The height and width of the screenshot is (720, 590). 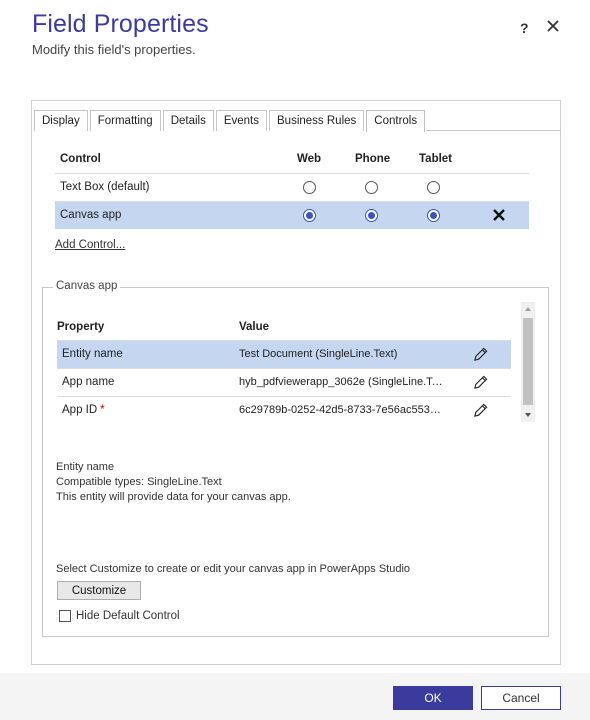 I want to click on control-label: Canvas app, so click(x=91, y=215).